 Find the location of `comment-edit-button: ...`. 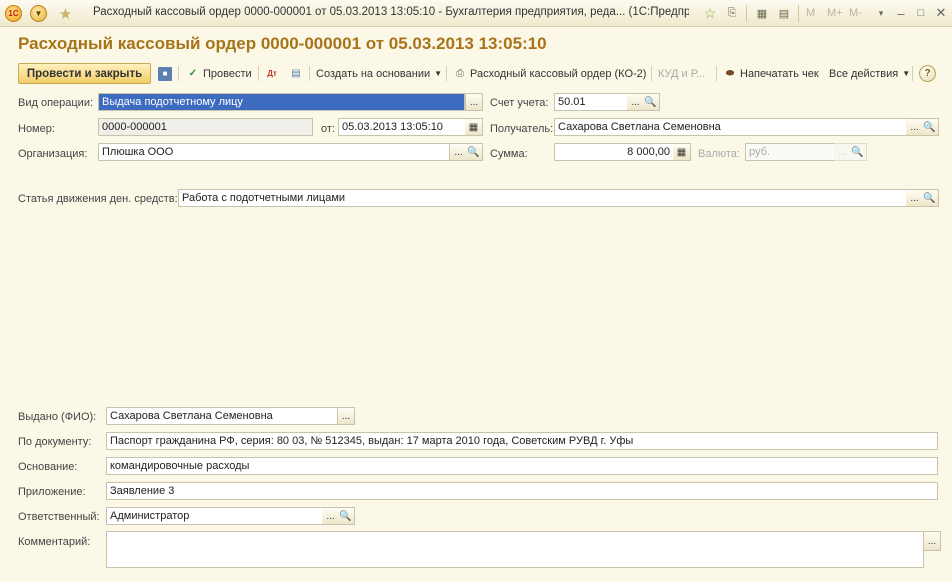

comment-edit-button: ... is located at coordinates (932, 541).